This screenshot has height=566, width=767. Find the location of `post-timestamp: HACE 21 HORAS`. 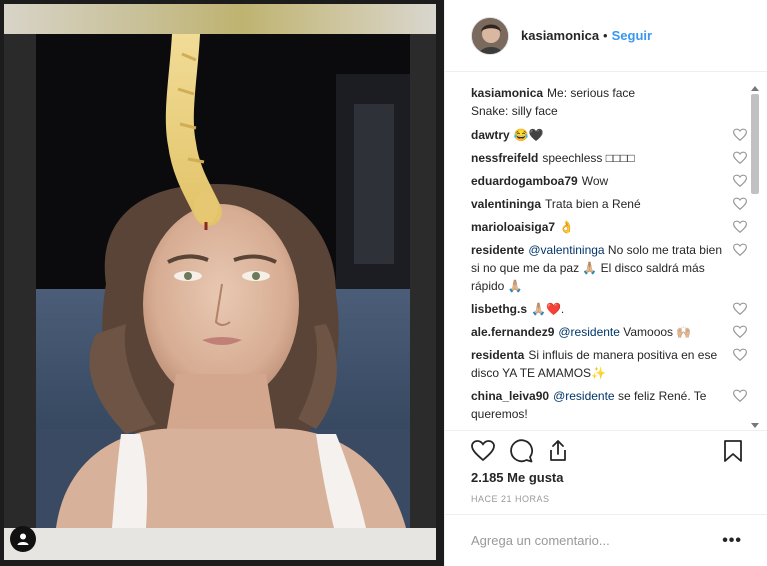

post-timestamp: HACE 21 HORAS is located at coordinates (510, 499).